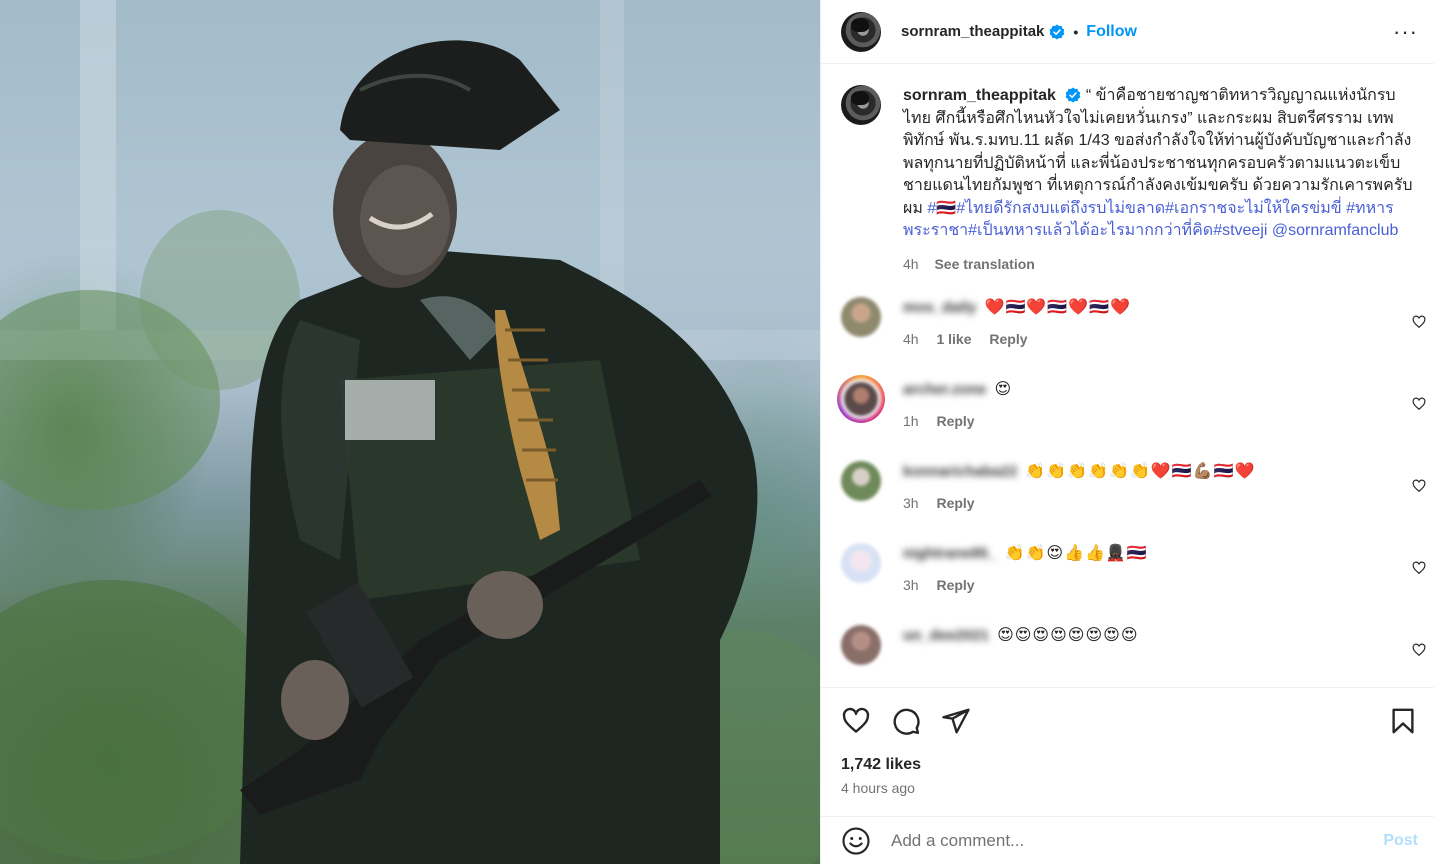  What do you see at coordinates (960, 472) in the screenshot?
I see `commenter-username: konnarichaba22` at bounding box center [960, 472].